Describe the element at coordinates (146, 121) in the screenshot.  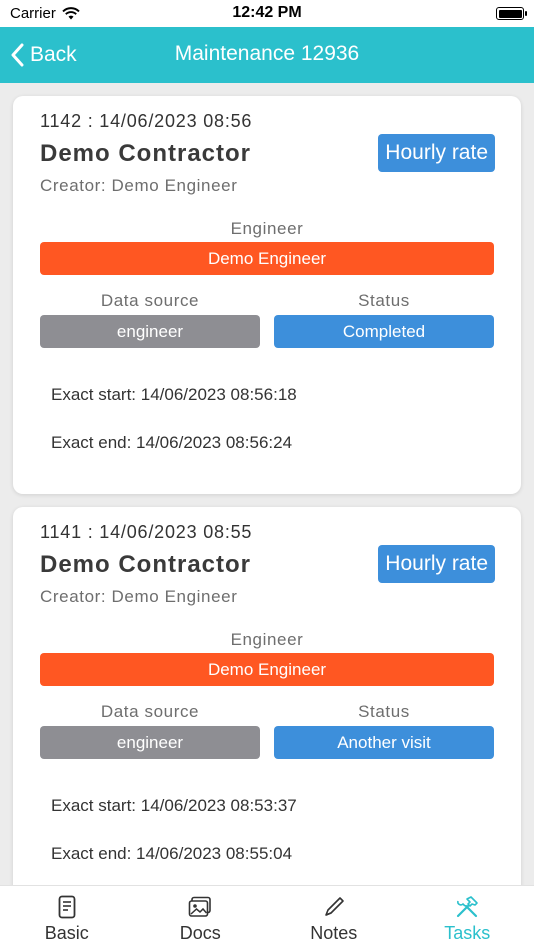
I see `task-id-time: 1142 : 14/06/2023 08:56` at that location.